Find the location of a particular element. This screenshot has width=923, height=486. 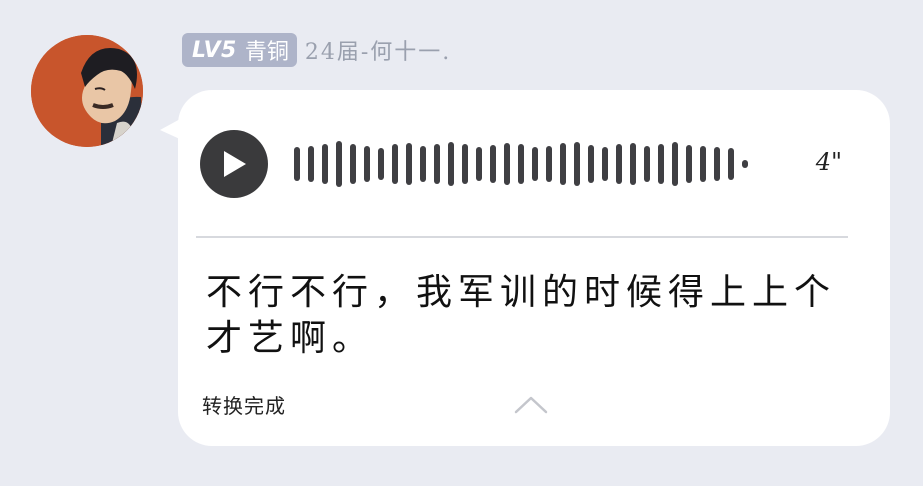

chevron-up-icon is located at coordinates (531, 405).